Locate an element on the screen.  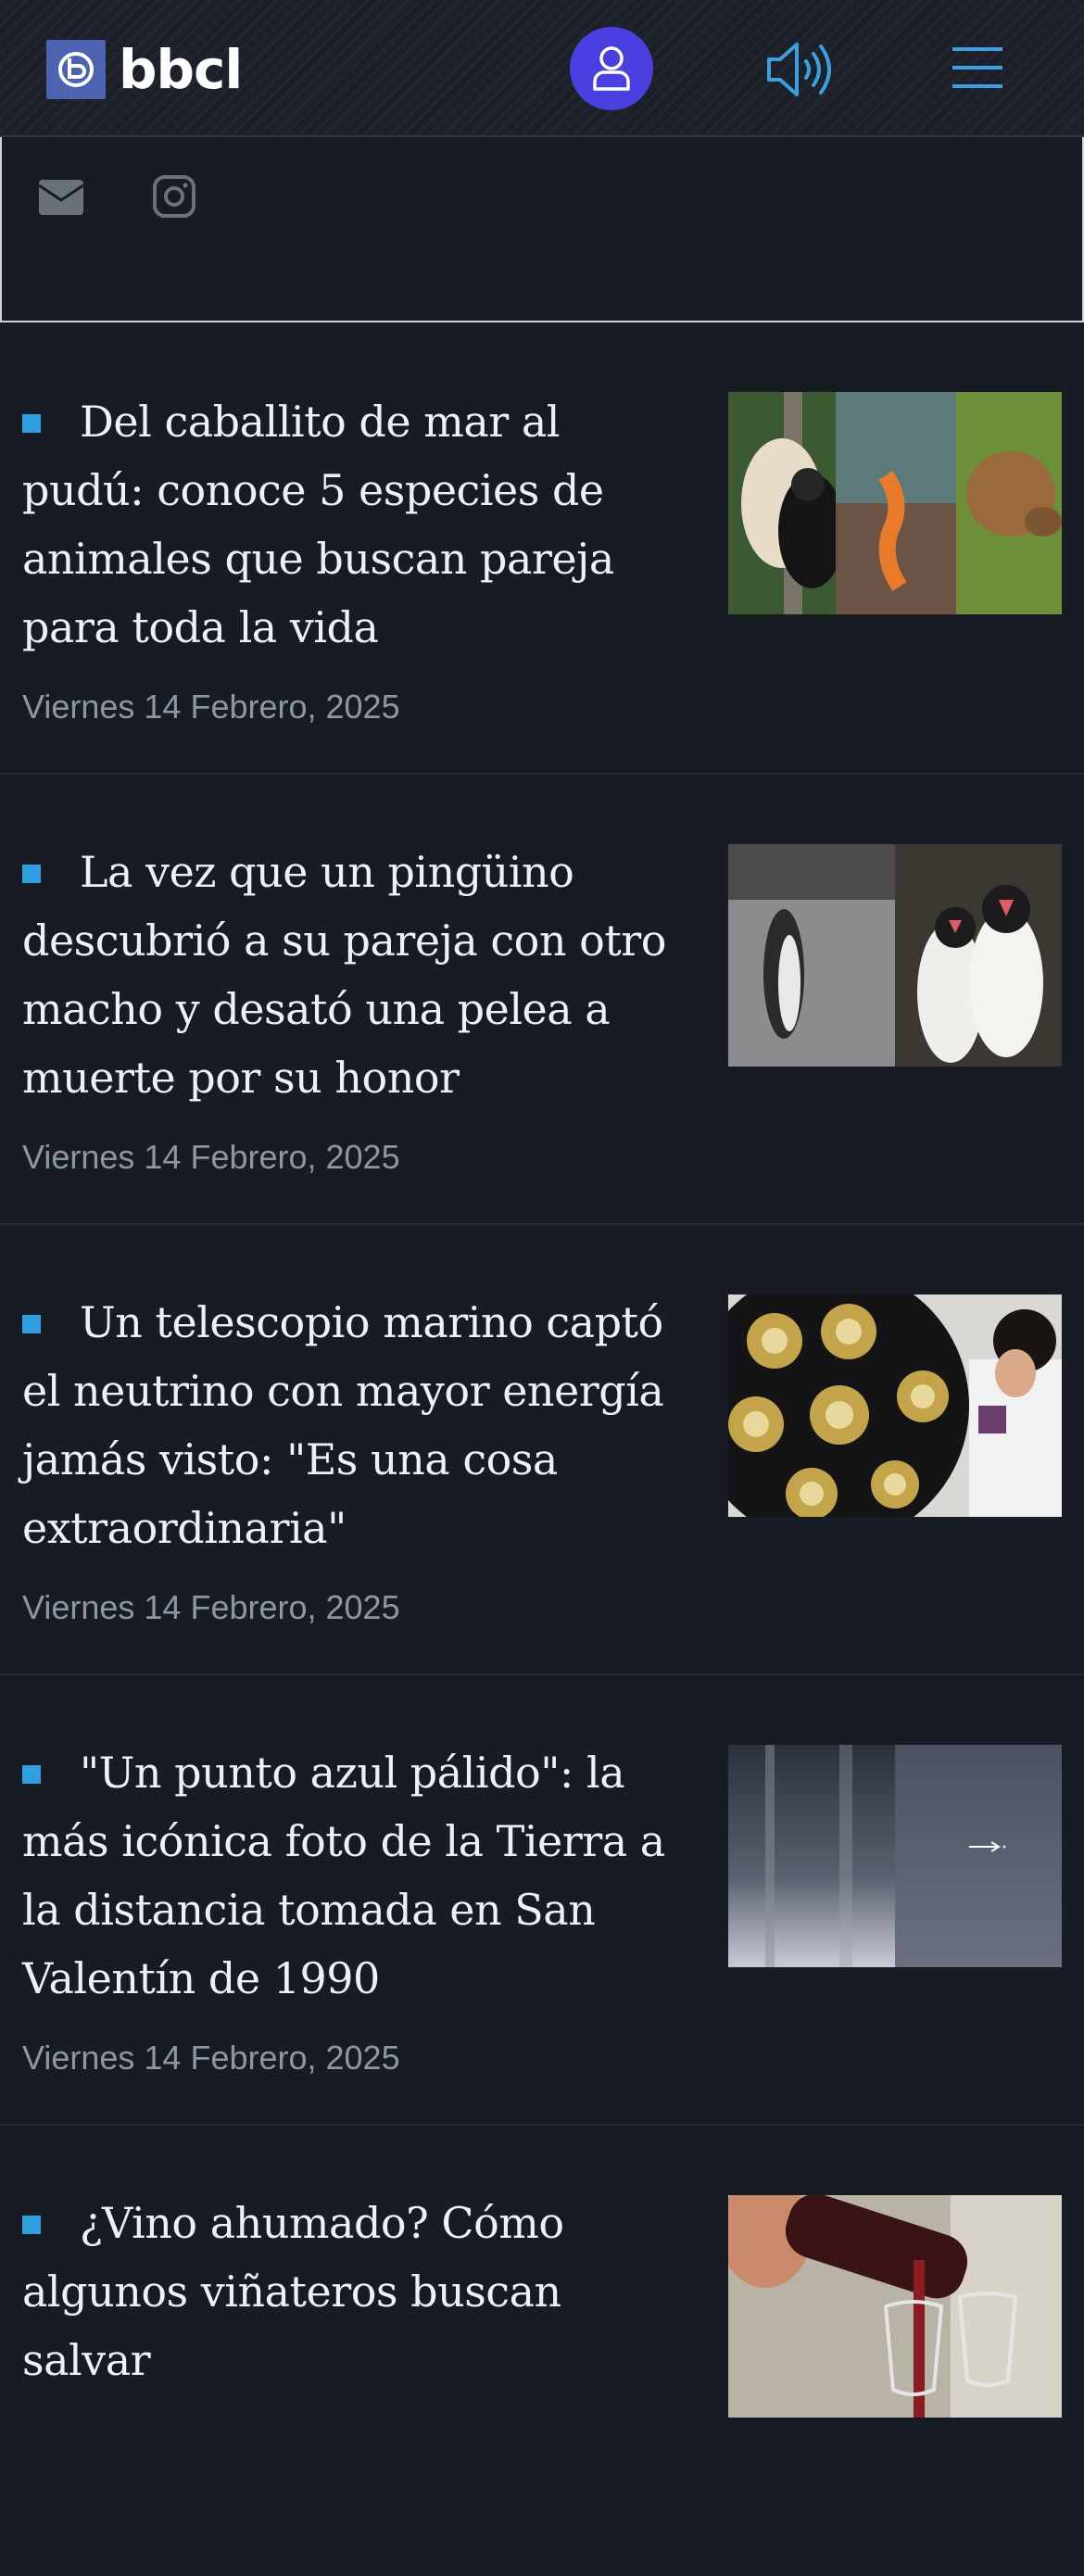
share-panel is located at coordinates (542, 229).